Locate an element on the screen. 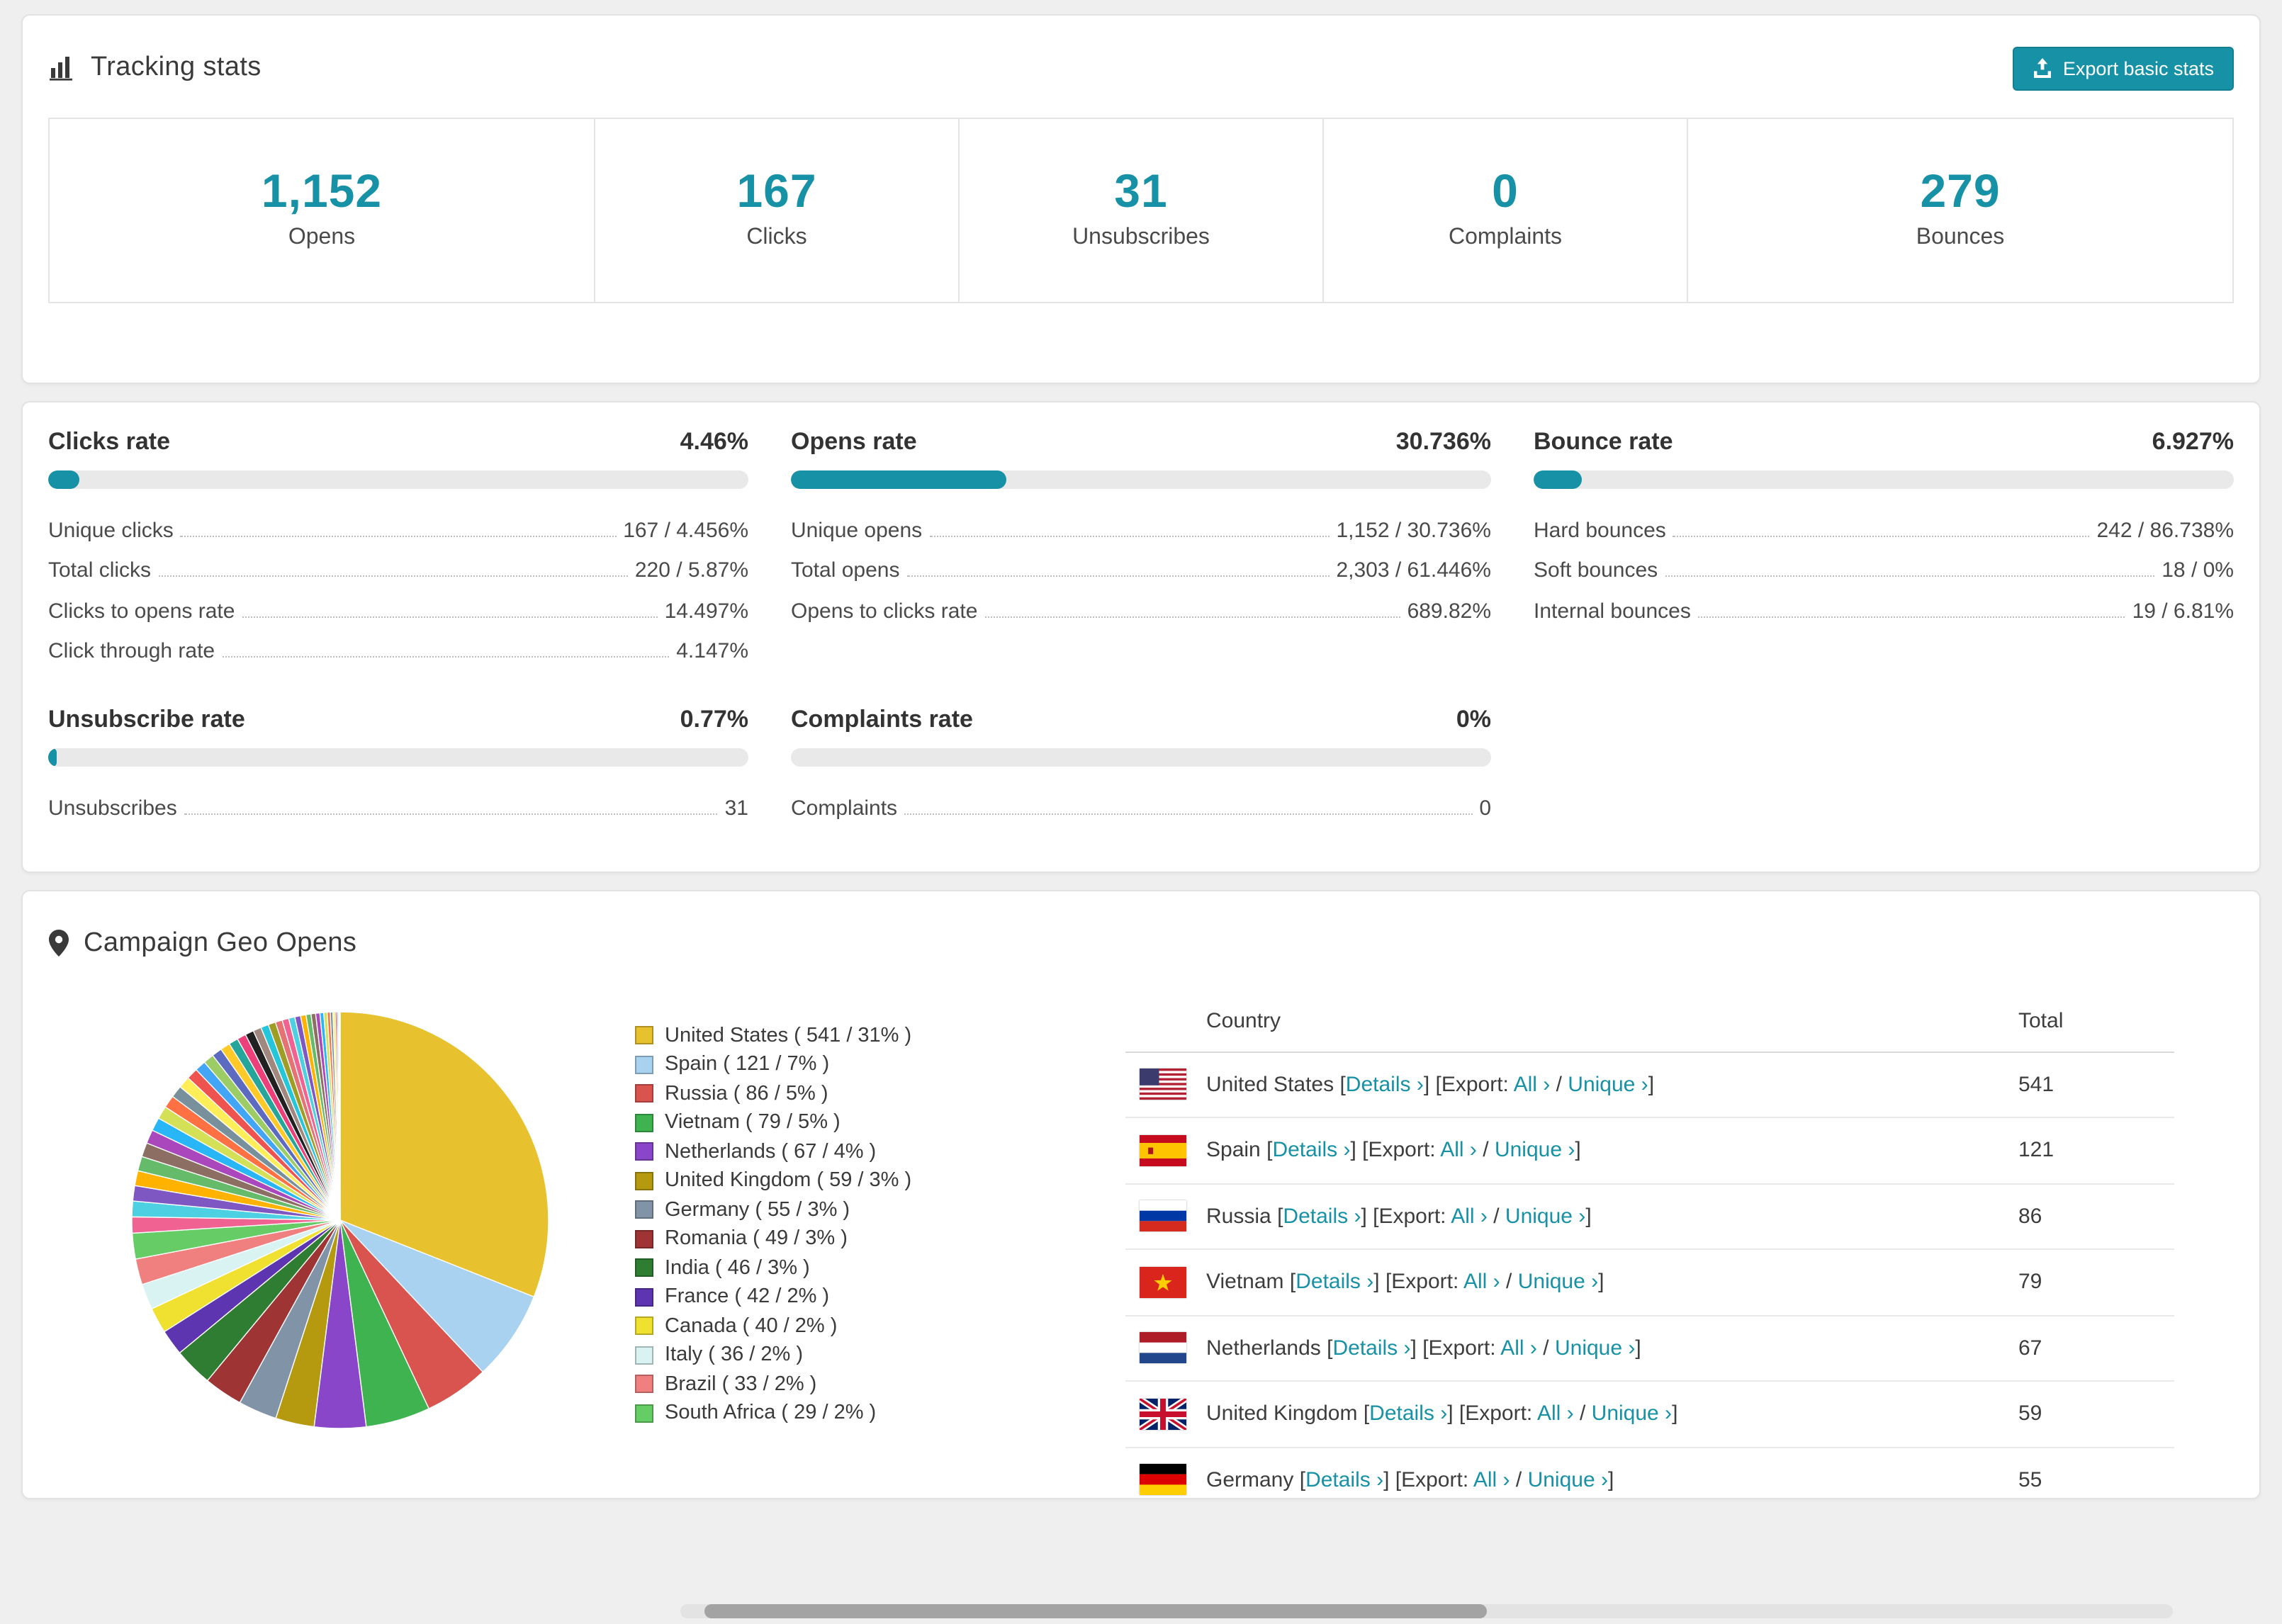 The width and height of the screenshot is (2282, 1624). rate-row-value: 0 is located at coordinates (1485, 808).